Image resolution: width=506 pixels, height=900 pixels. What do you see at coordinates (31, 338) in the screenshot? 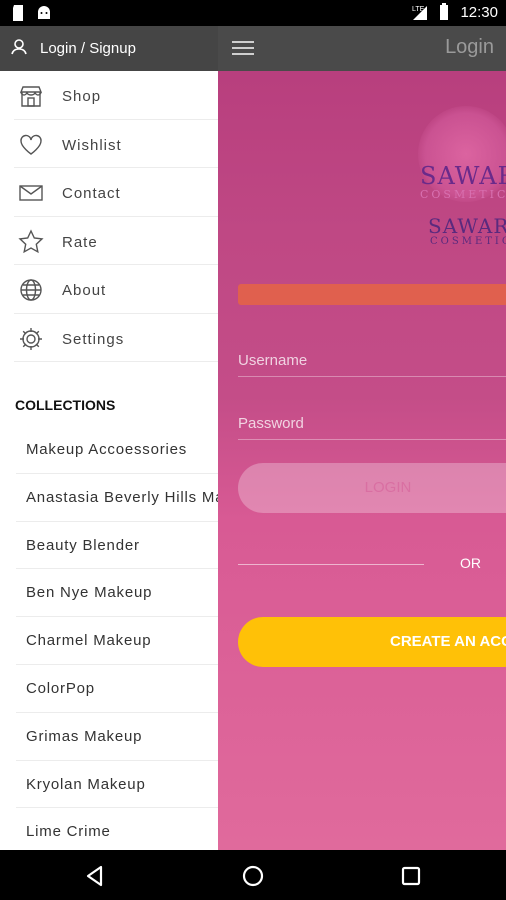
I see `gear-icon` at bounding box center [31, 338].